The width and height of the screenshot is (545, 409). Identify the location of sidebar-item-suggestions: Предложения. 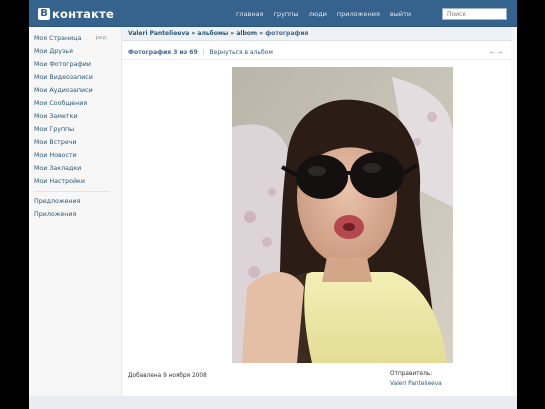
(74, 201).